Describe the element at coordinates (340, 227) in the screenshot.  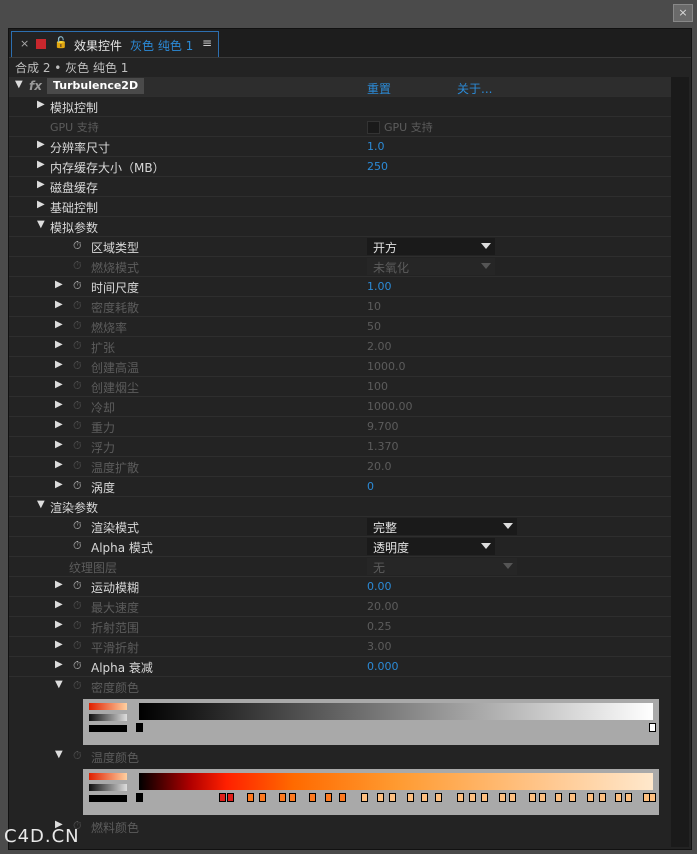
I see `group-sim-params: ▼ 模拟参数` at that location.